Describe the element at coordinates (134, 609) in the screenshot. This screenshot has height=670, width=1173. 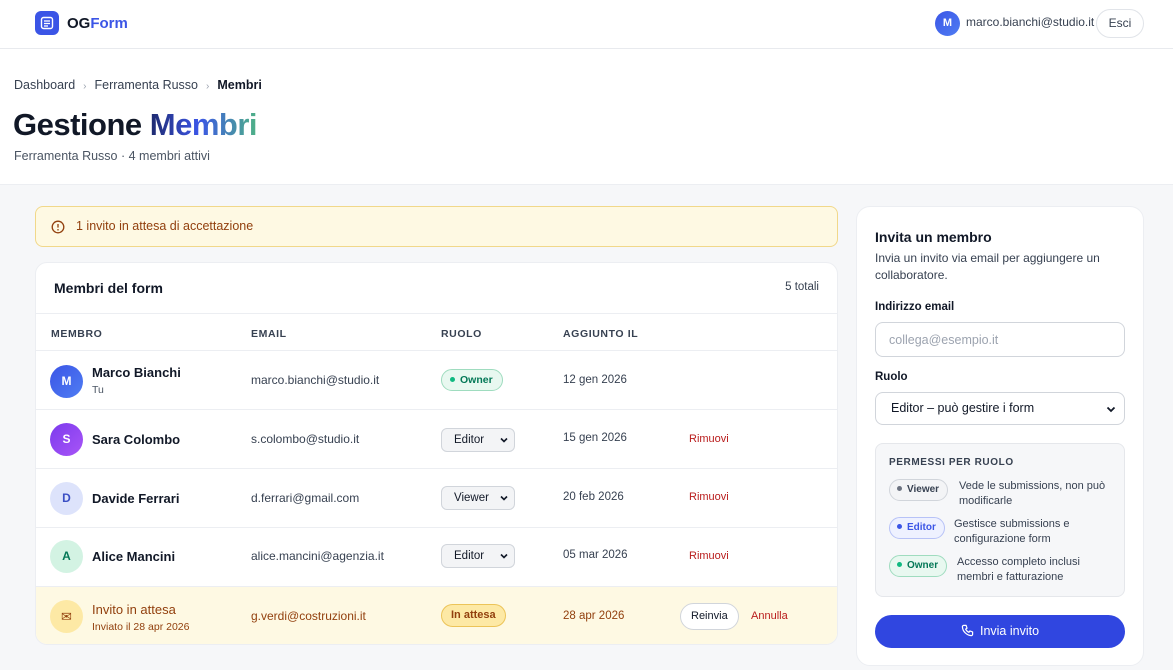
I see `pending-title: Invito in attesa` at that location.